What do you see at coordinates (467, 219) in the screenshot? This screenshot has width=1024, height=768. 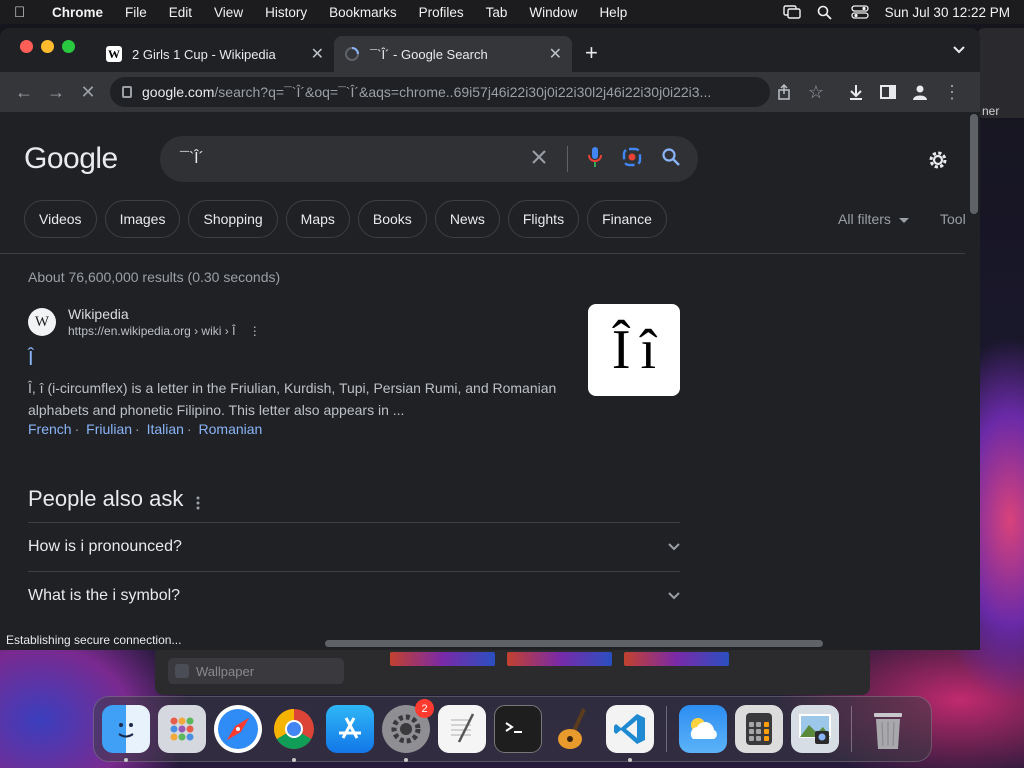 I see `chip-news: News` at bounding box center [467, 219].